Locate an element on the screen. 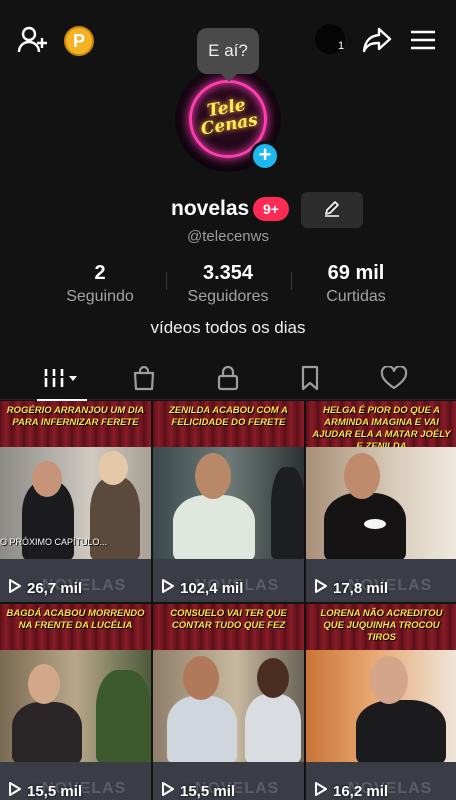  bookmark-icon is located at coordinates (310, 380).